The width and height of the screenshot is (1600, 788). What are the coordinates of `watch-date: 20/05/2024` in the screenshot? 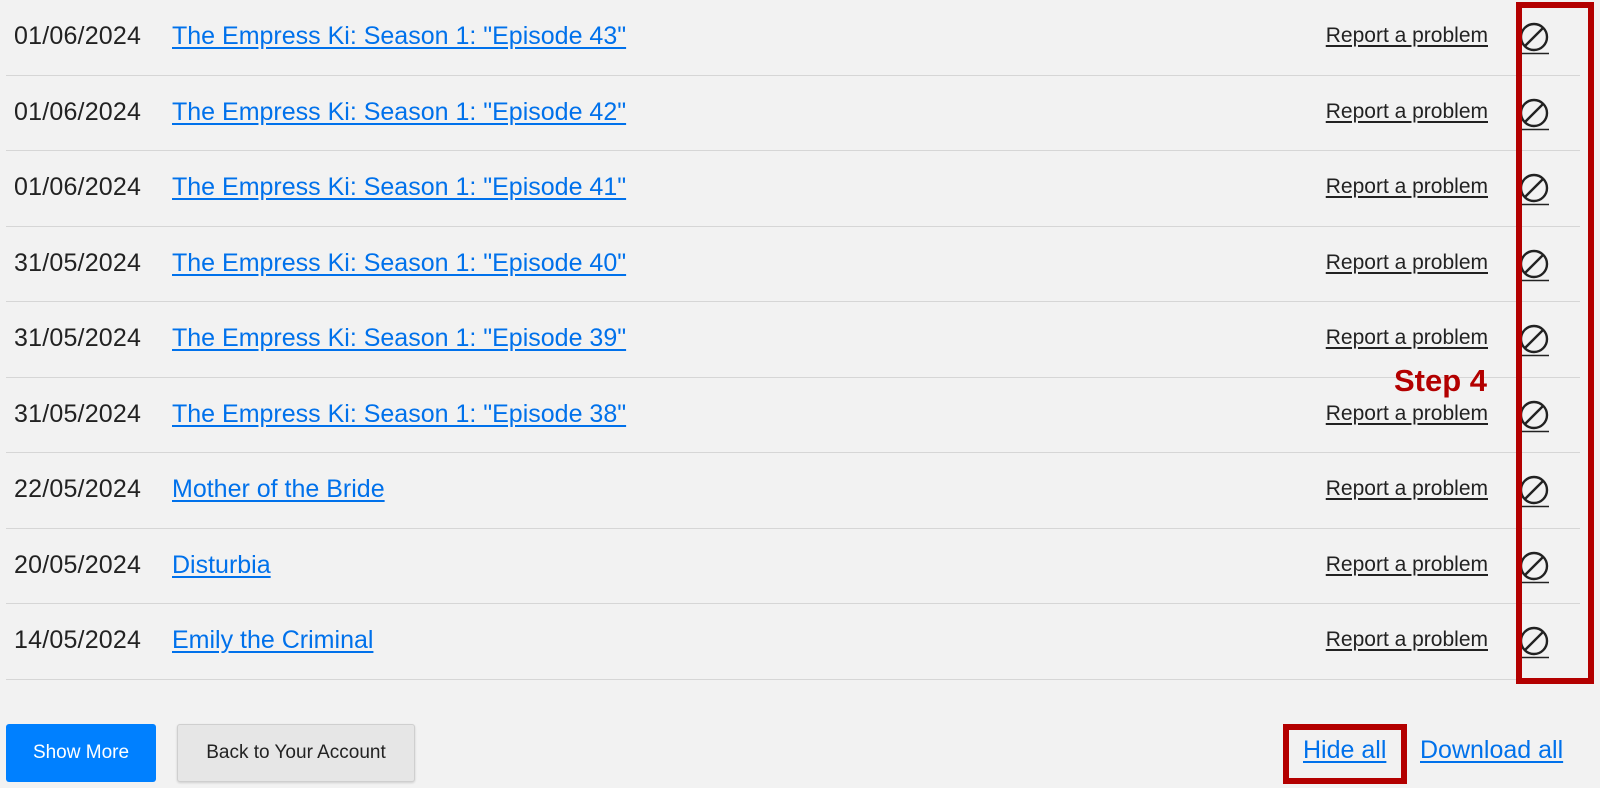 It's located at (78, 564).